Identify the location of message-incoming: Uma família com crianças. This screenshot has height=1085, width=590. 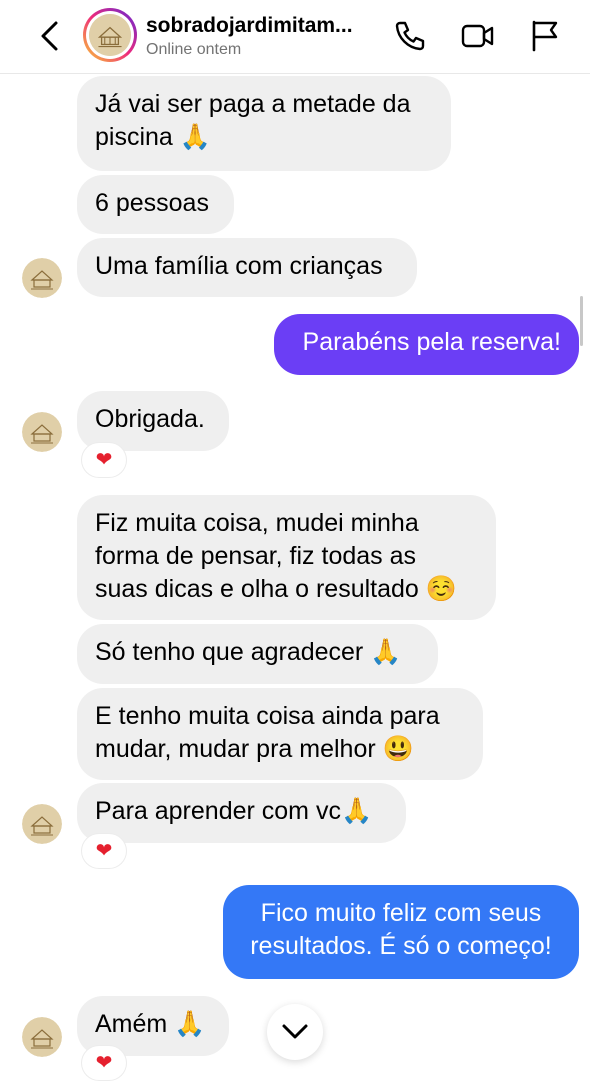
(247, 267).